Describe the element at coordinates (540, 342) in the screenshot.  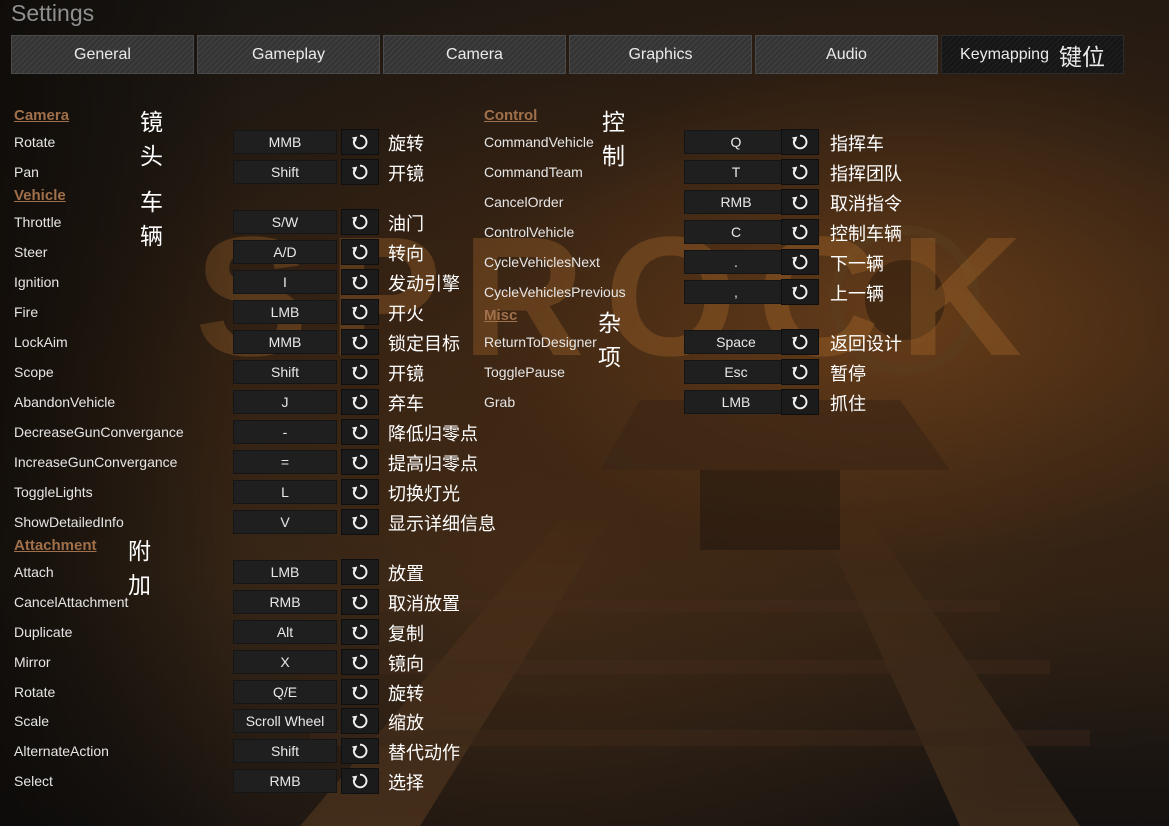
I see `binding-action-label: ReturnToDesigner` at that location.